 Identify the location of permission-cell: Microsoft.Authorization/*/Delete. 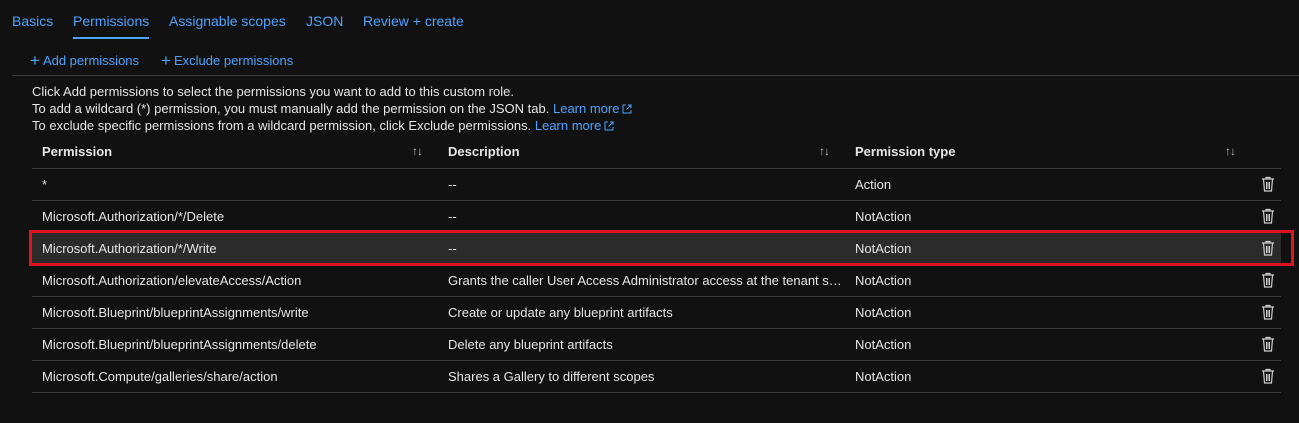
(133, 216).